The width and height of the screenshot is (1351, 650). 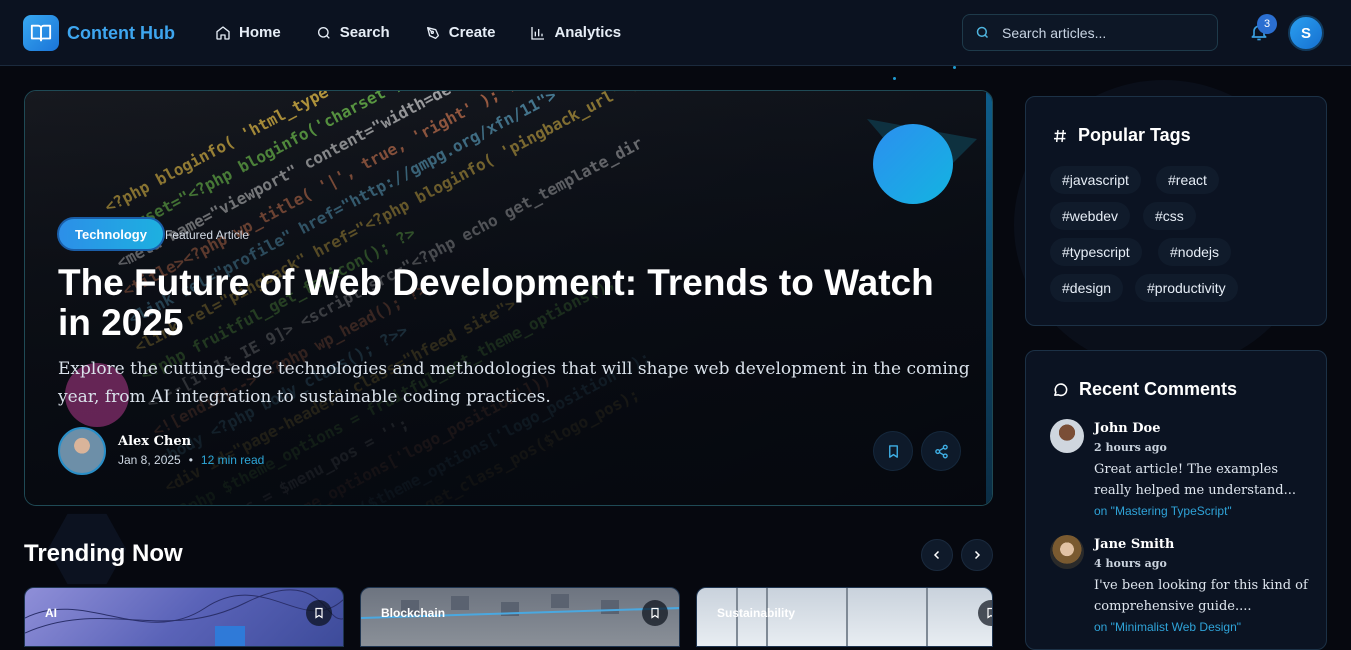 I want to click on comment-article-link: on "Mastering TypeScript", so click(x=1163, y=511).